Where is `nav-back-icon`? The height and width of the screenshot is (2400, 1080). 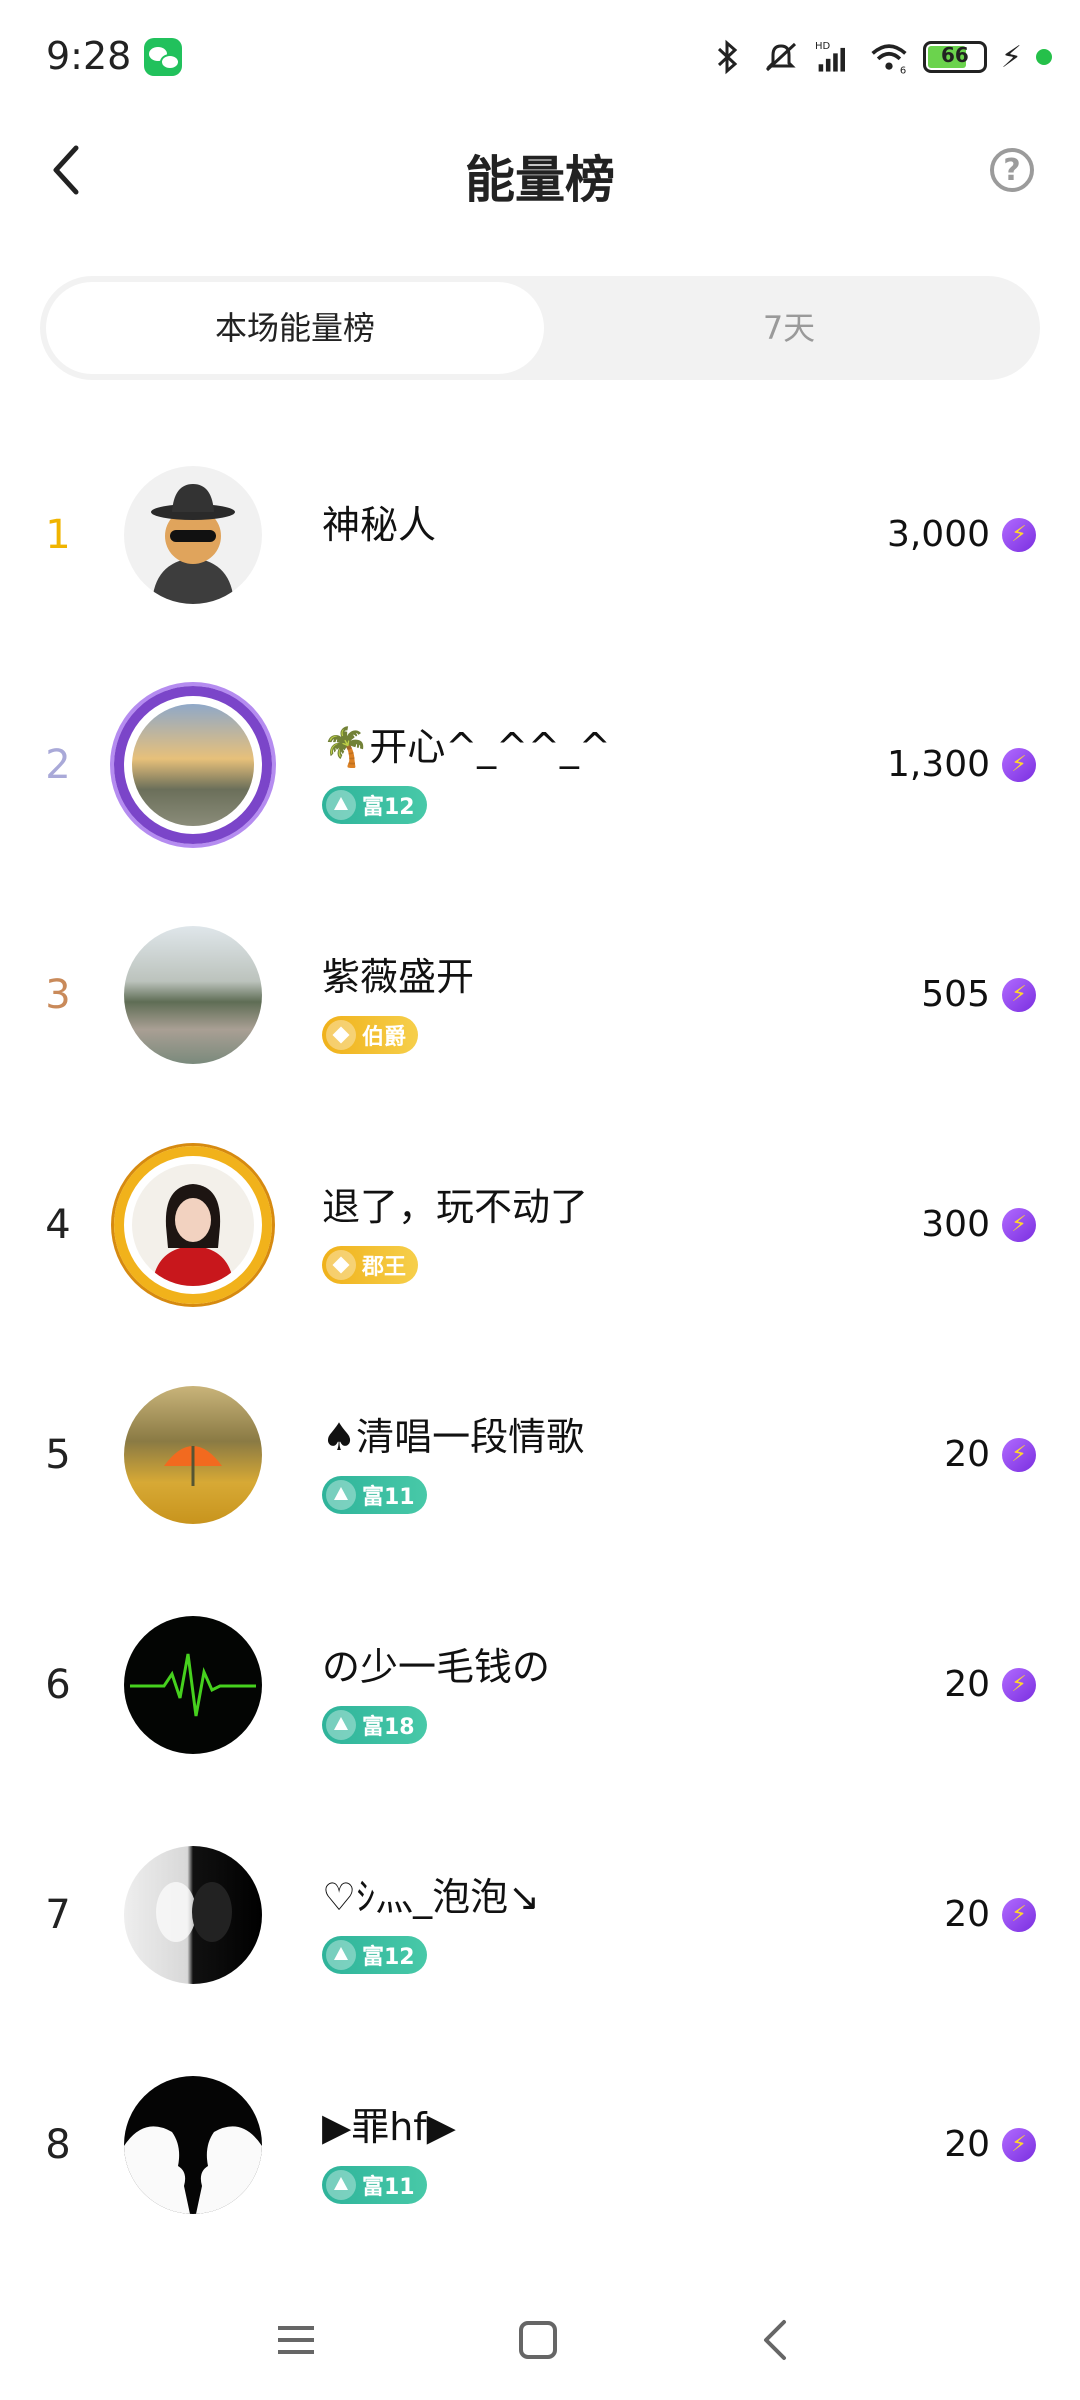 nav-back-icon is located at coordinates (776, 2340).